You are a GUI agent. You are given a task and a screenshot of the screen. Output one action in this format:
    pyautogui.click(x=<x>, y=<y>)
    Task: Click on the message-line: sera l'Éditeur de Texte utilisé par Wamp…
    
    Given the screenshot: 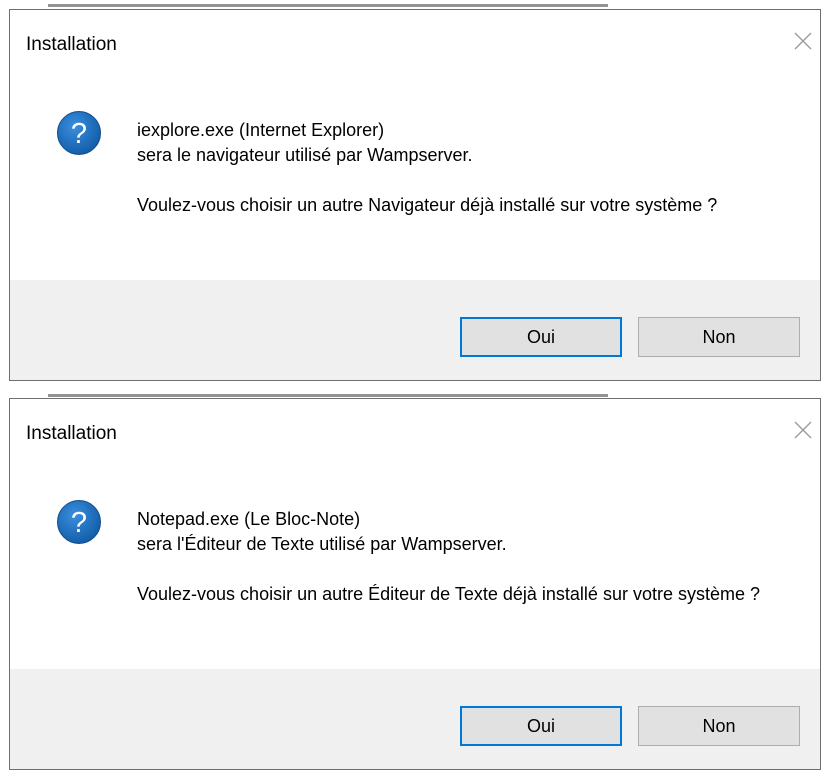 What is the action you would take?
    pyautogui.click(x=322, y=544)
    